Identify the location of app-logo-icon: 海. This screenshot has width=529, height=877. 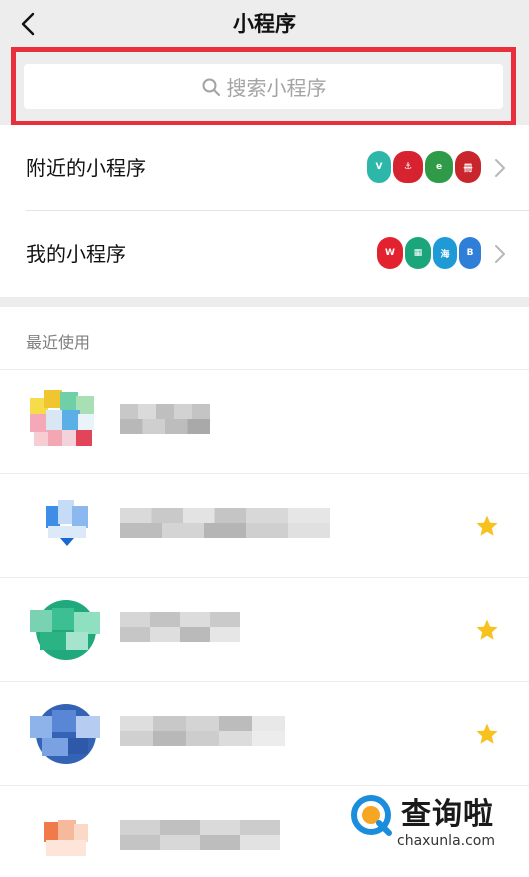
(445, 253).